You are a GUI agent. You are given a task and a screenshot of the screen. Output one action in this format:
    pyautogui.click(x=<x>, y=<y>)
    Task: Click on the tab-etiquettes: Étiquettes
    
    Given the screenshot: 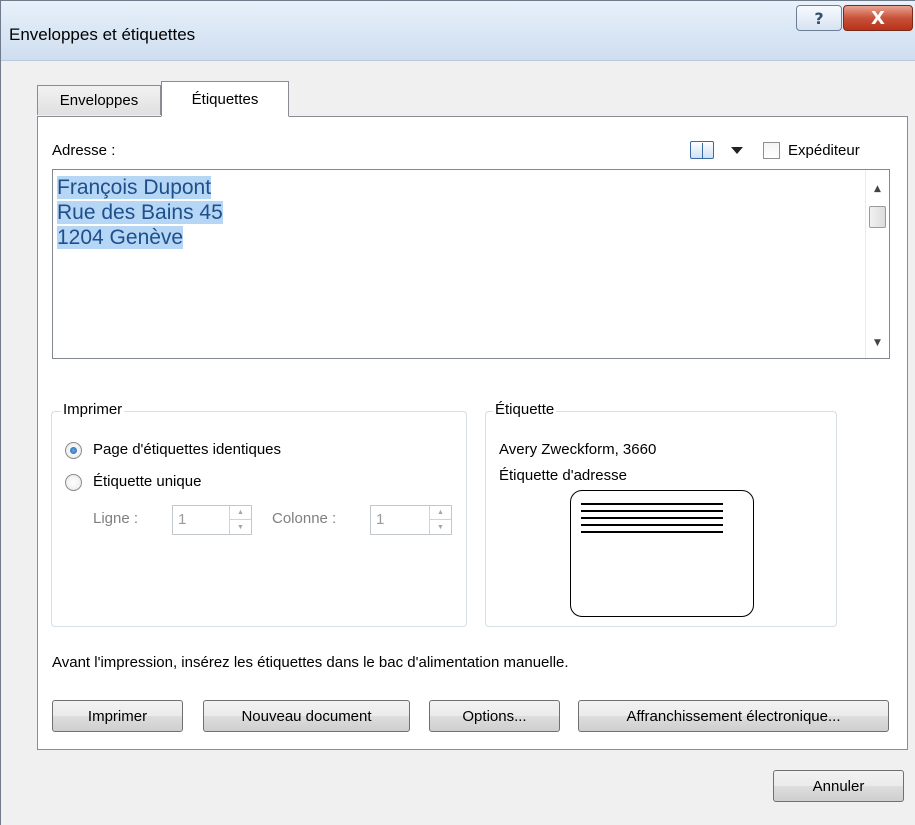 What is the action you would take?
    pyautogui.click(x=225, y=99)
    